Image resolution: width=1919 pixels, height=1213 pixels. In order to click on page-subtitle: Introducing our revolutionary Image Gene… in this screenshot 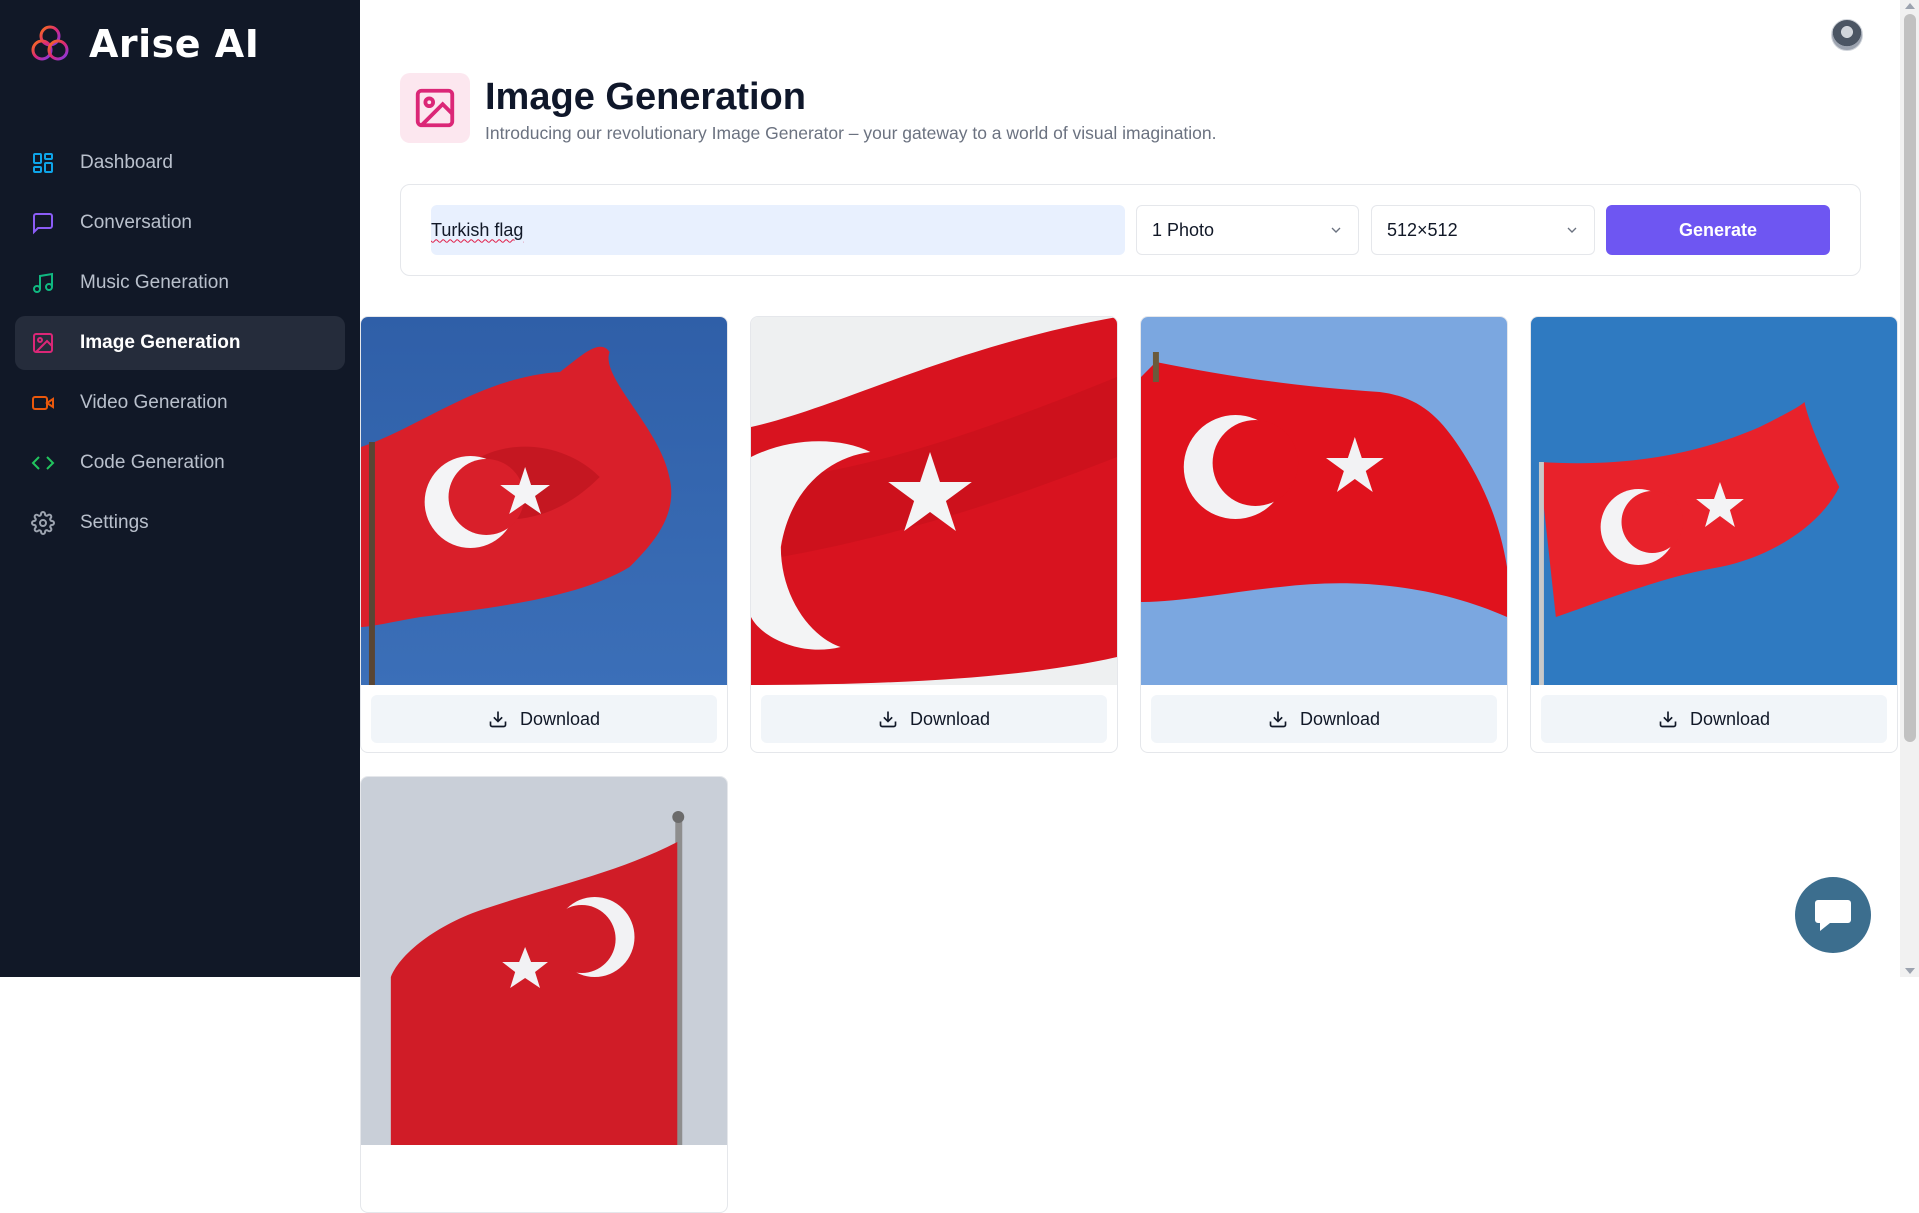, I will do `click(851, 133)`.